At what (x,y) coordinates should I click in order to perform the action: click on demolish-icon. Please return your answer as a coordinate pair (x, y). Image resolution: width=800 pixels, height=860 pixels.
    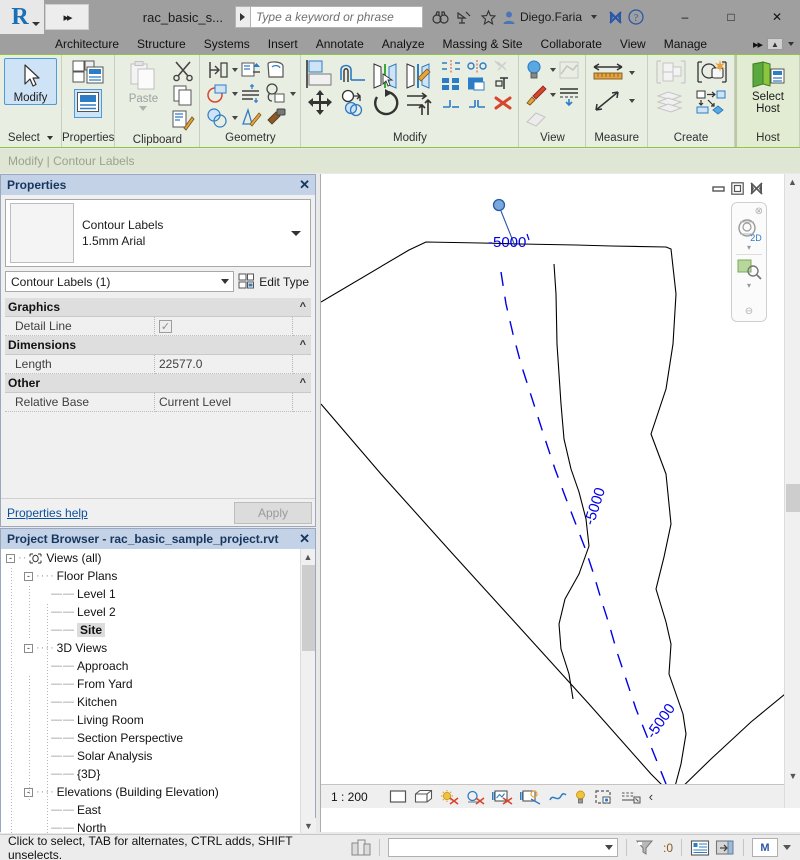
    Looking at the image, I should click on (251, 94).